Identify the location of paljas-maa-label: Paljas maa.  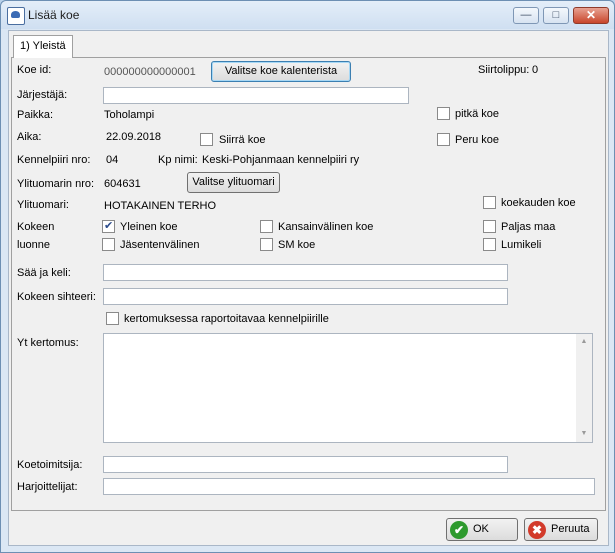
(528, 227).